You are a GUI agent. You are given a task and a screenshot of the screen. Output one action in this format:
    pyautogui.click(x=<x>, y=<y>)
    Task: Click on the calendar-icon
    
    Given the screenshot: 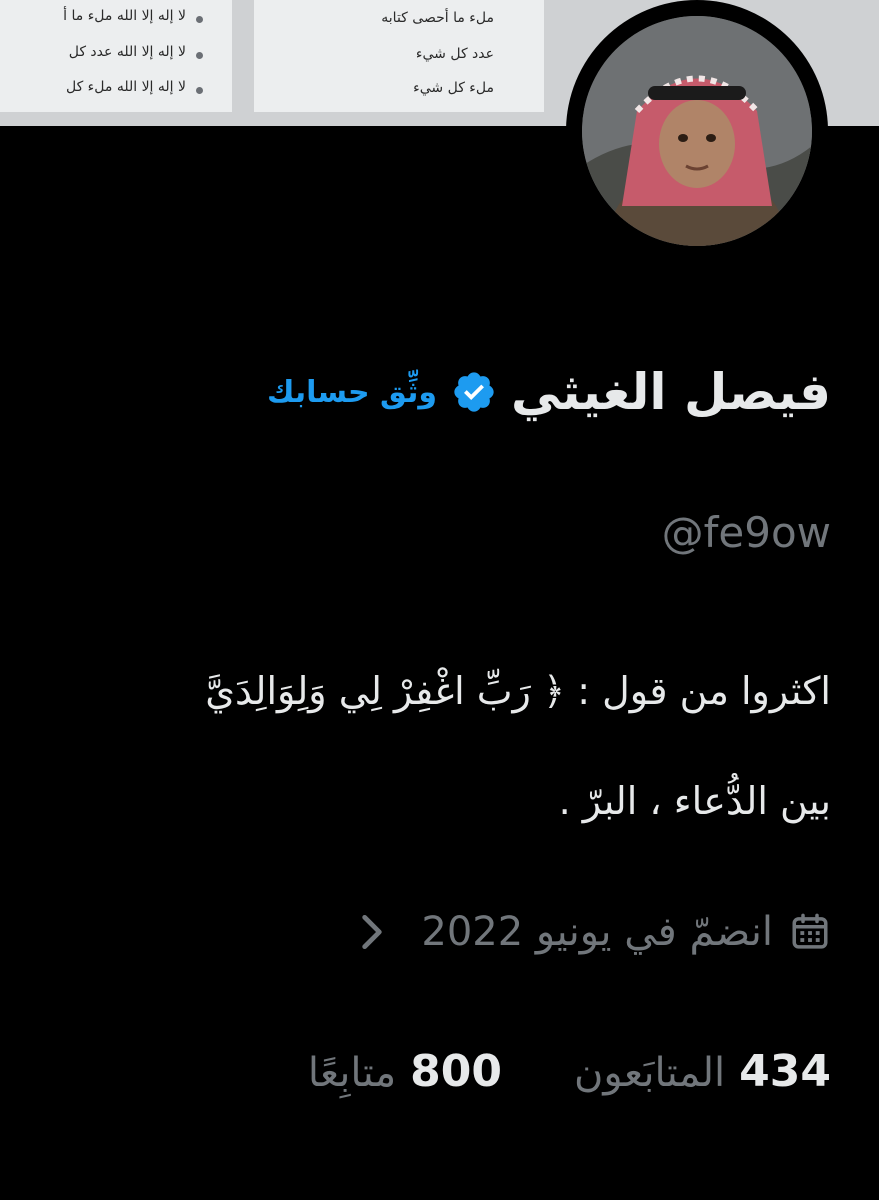 What is the action you would take?
    pyautogui.click(x=810, y=931)
    